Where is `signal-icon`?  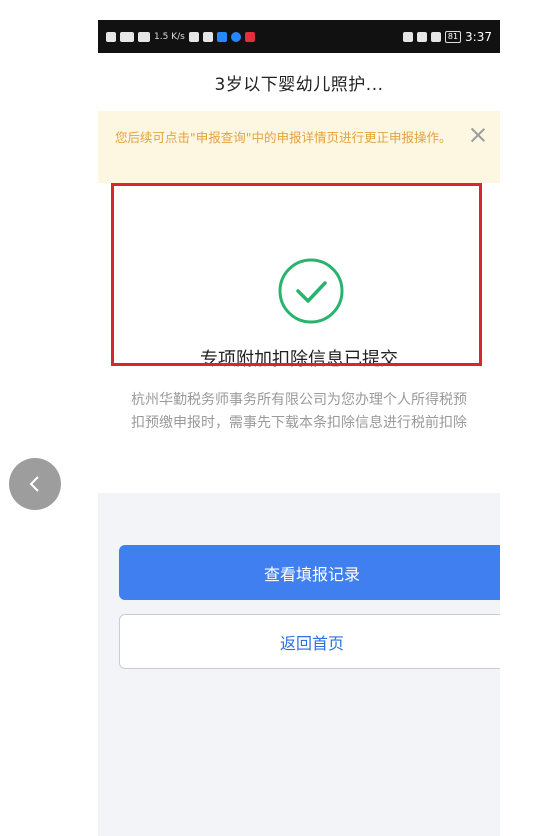 signal-icon is located at coordinates (127, 36).